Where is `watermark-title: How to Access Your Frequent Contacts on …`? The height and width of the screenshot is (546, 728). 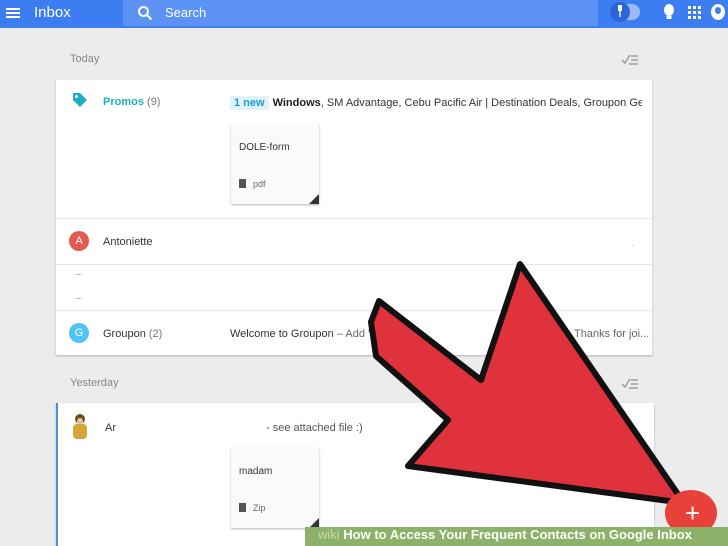
watermark-title: How to Access Your Frequent Contacts on … is located at coordinates (517, 534).